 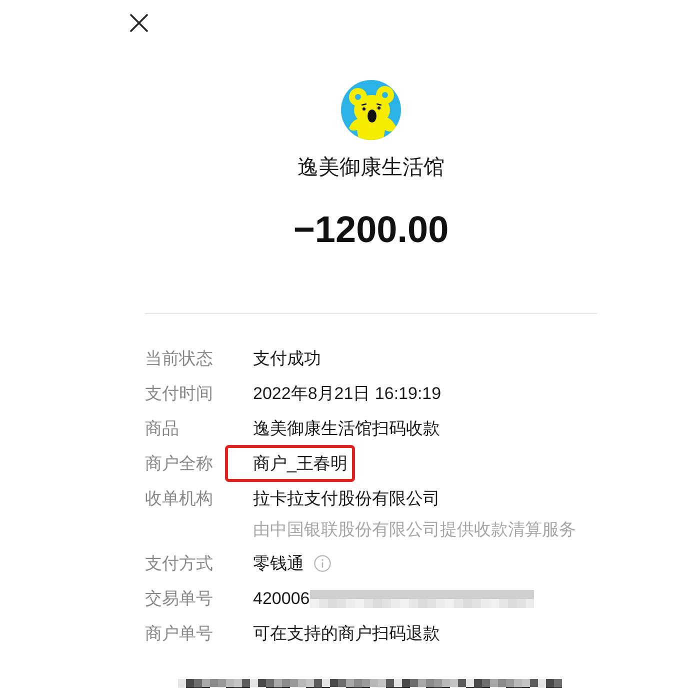 What do you see at coordinates (278, 564) in the screenshot?
I see `detail-value: 零钱通` at bounding box center [278, 564].